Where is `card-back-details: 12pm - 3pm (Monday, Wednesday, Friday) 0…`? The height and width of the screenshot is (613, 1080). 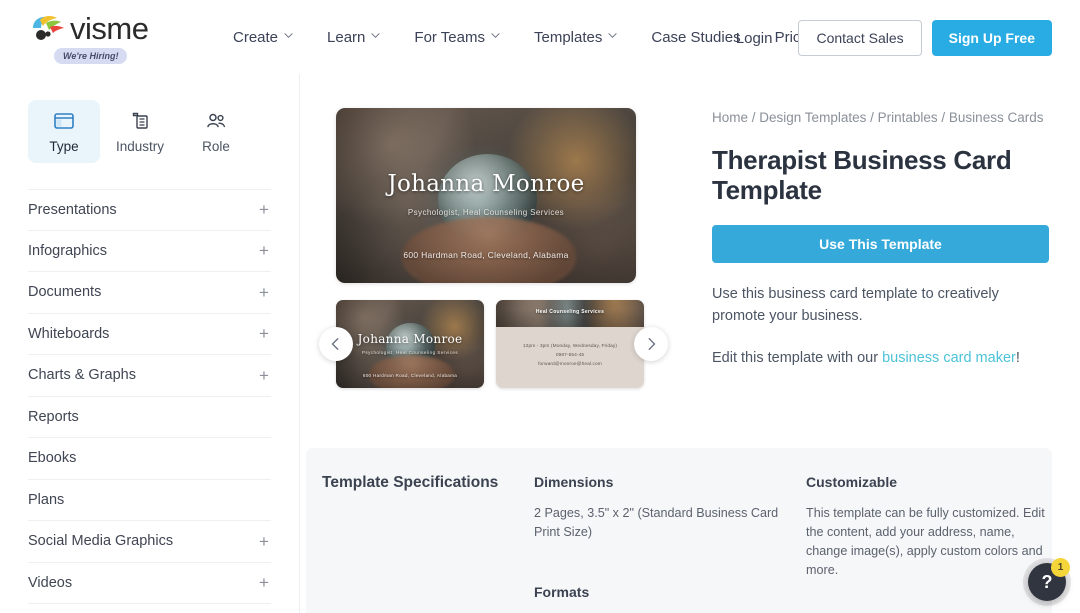
card-back-details: 12pm - 3pm (Monday, Wednesday, Friday) 0… is located at coordinates (570, 355).